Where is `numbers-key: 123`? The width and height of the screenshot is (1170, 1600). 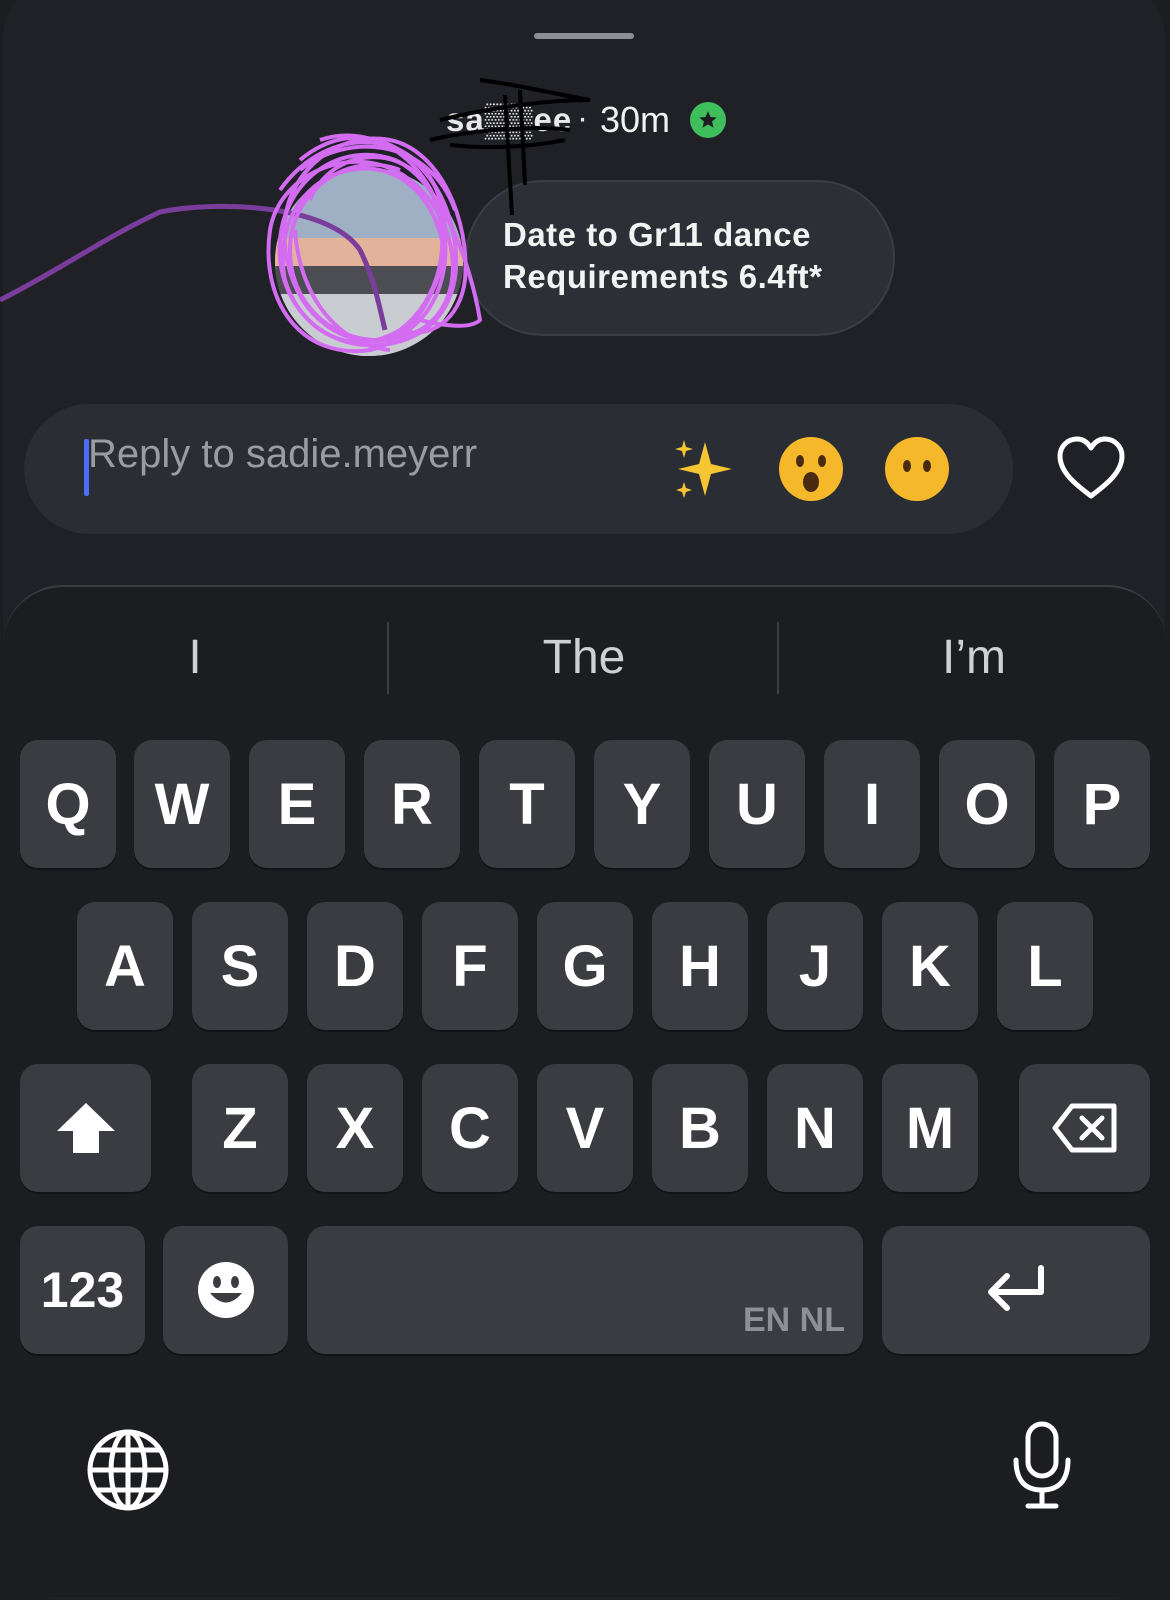 numbers-key: 123 is located at coordinates (82, 1290).